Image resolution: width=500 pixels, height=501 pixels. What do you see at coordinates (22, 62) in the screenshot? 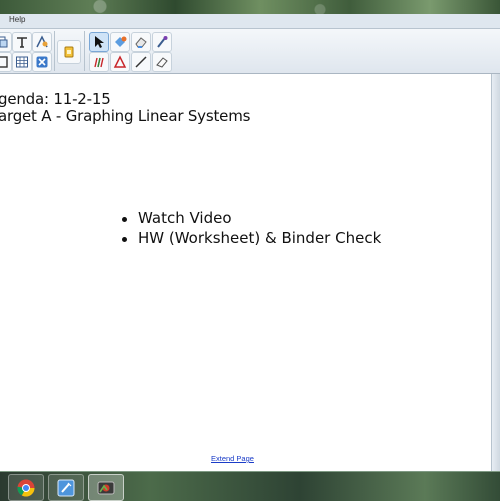
I see `table-icon` at bounding box center [22, 62].